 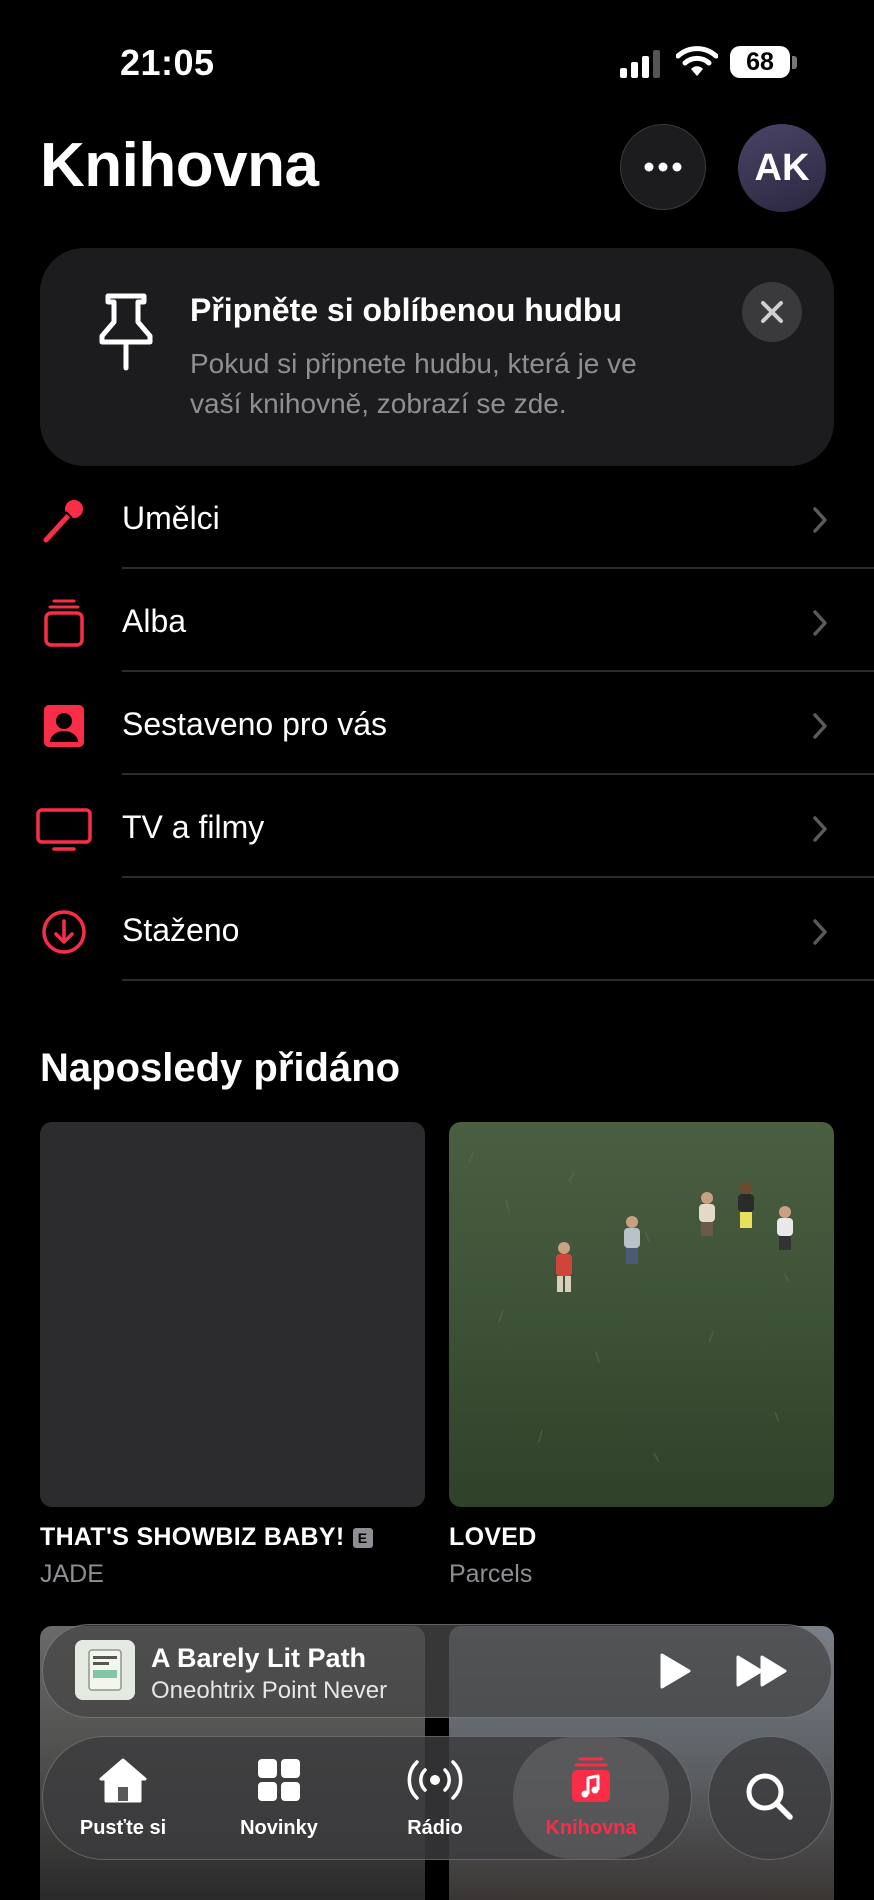 I want to click on more-options-button, so click(x=663, y=167).